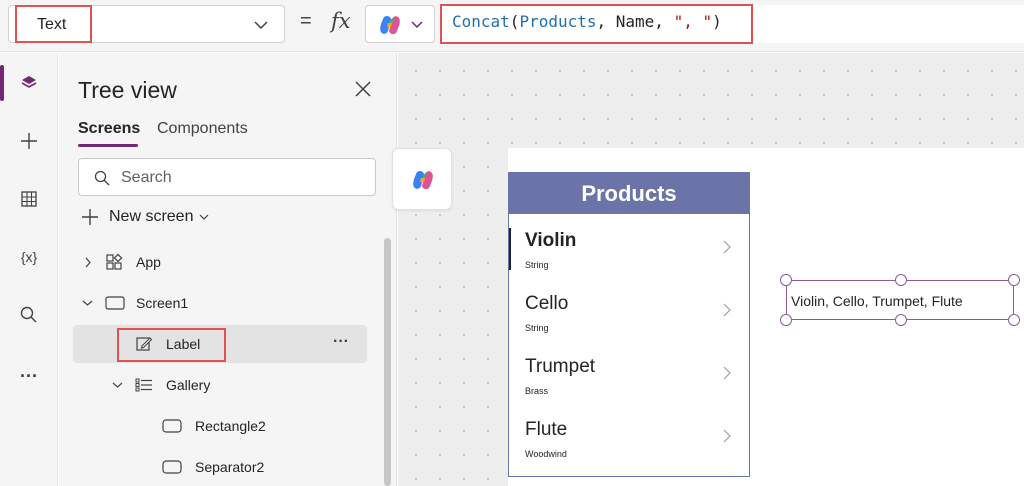 The image size is (1024, 486). What do you see at coordinates (629, 193) in the screenshot?
I see `gallery-header: Products` at bounding box center [629, 193].